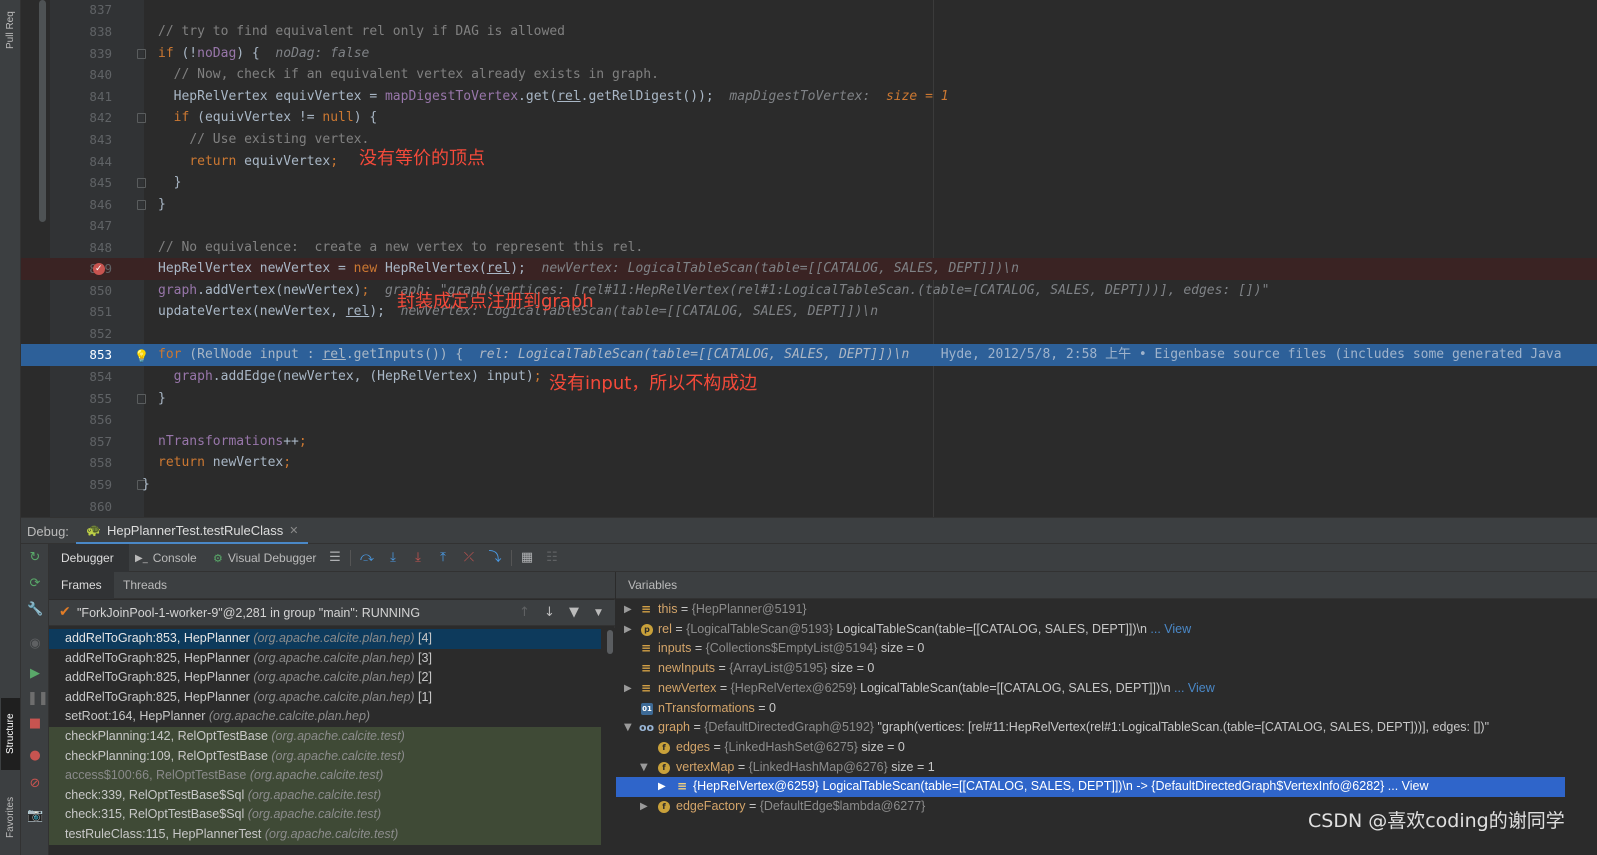 The height and width of the screenshot is (855, 1597). What do you see at coordinates (35, 644) in the screenshot?
I see `view-breakpoints-icon: ◉` at bounding box center [35, 644].